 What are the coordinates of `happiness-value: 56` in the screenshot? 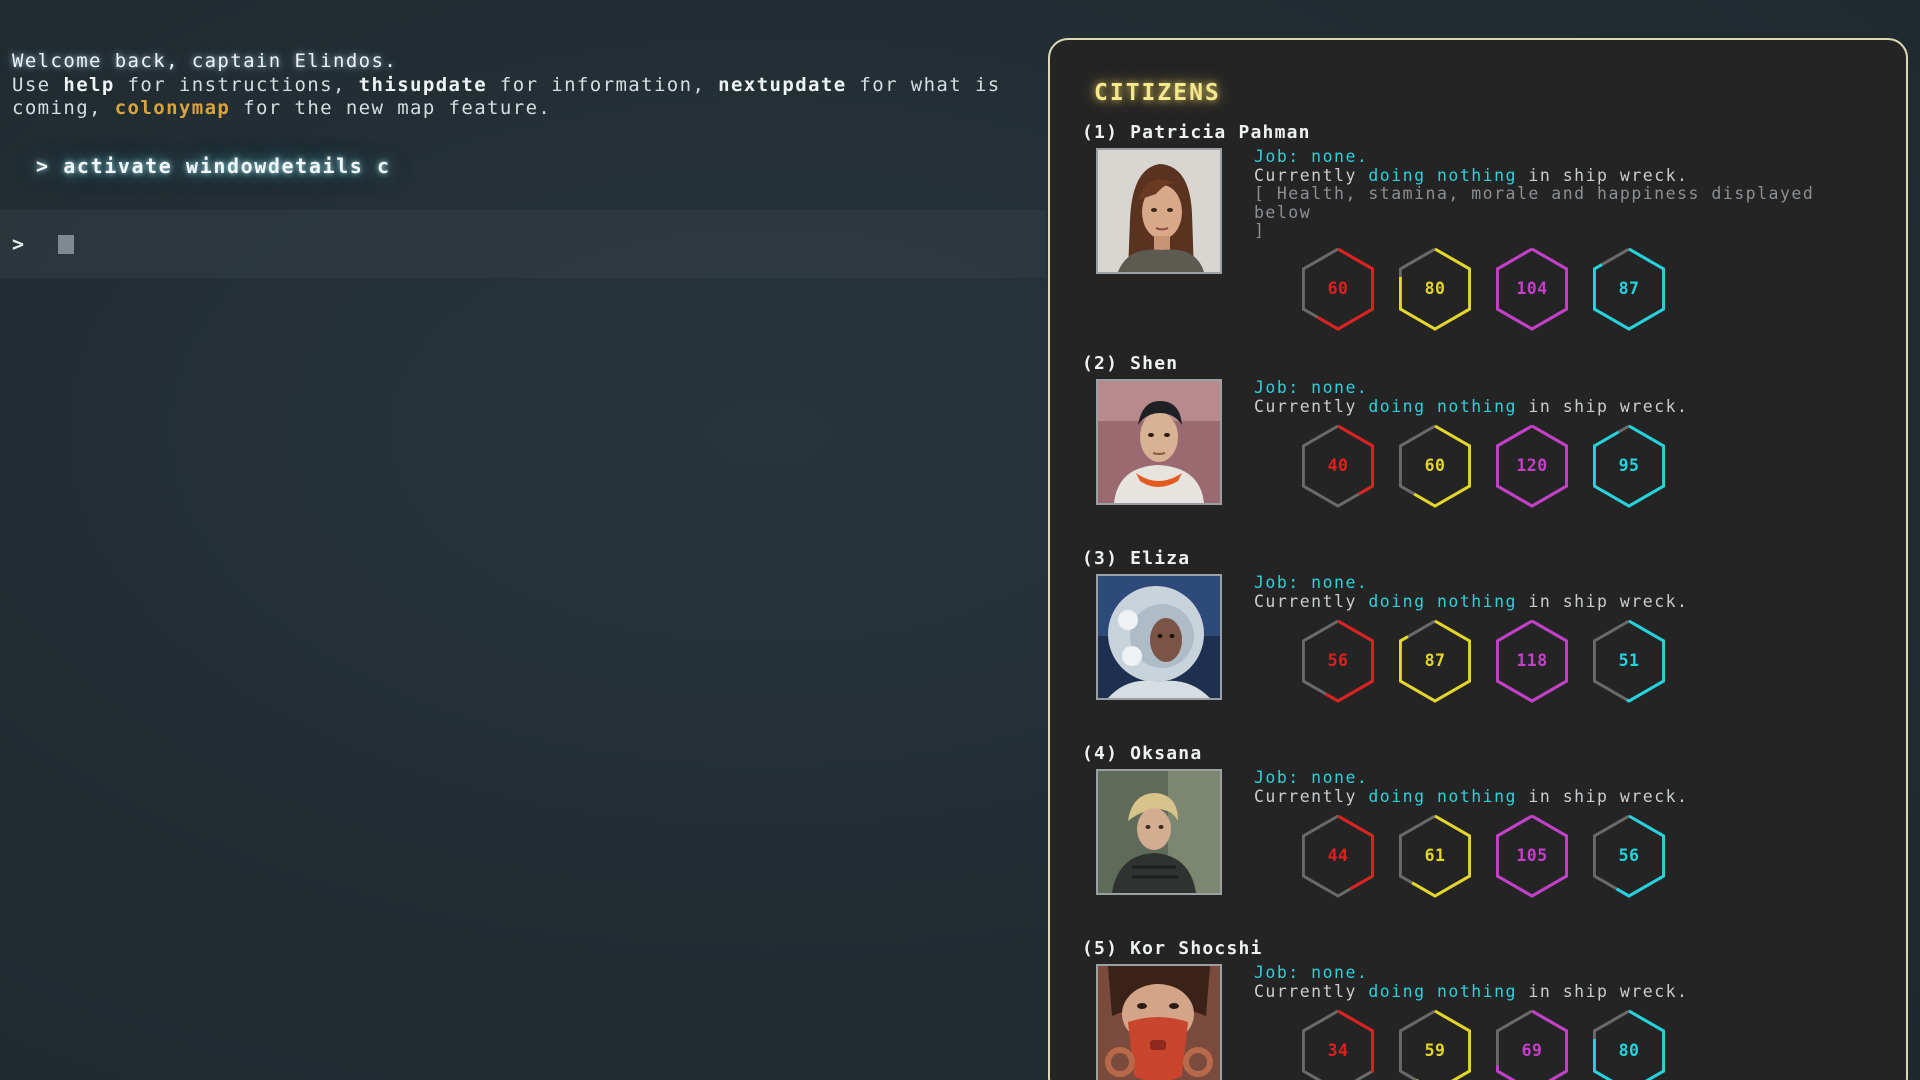 It's located at (1629, 855).